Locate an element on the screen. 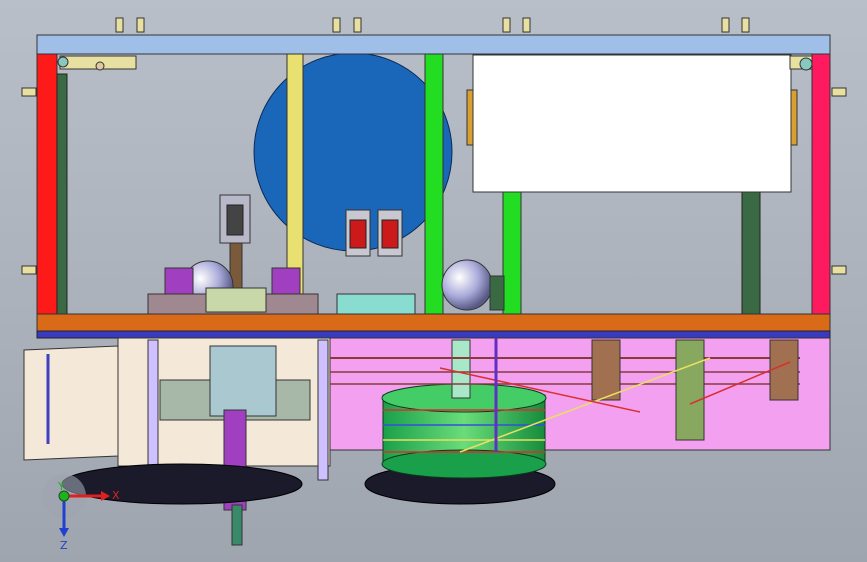  left-pale-panel is located at coordinates (71, 403).